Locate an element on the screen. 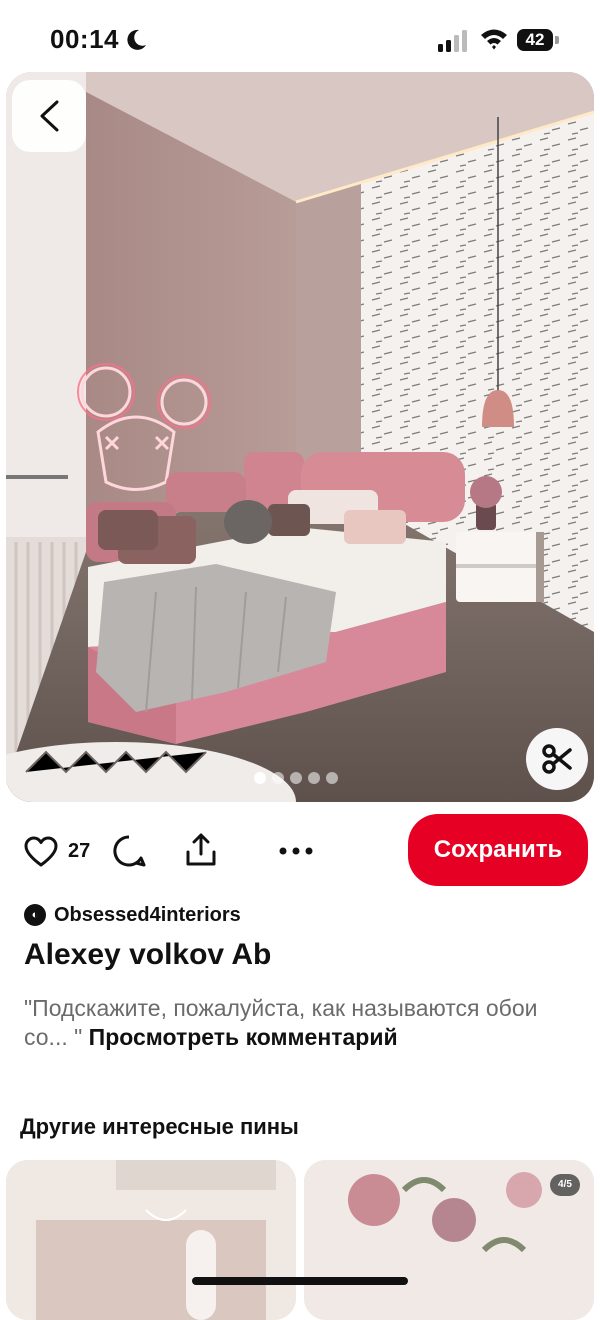 The height and width of the screenshot is (1320, 600). visual-search-button is located at coordinates (557, 759).